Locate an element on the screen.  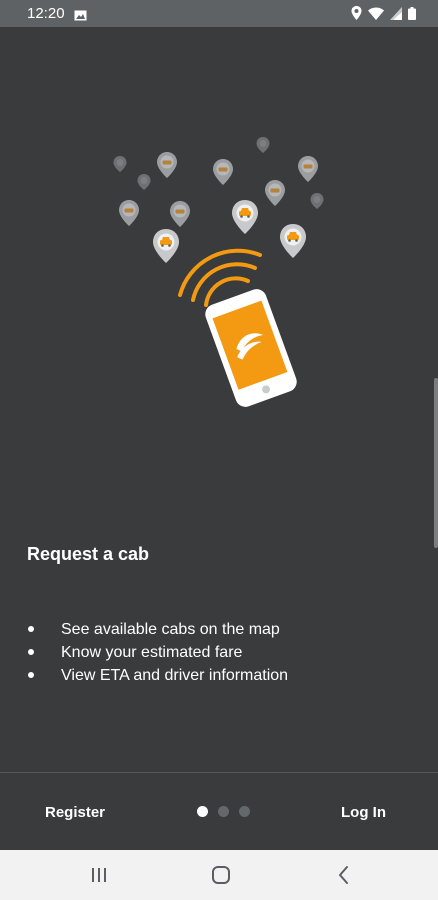
bottom-bar: Register Log In is located at coordinates (219, 811).